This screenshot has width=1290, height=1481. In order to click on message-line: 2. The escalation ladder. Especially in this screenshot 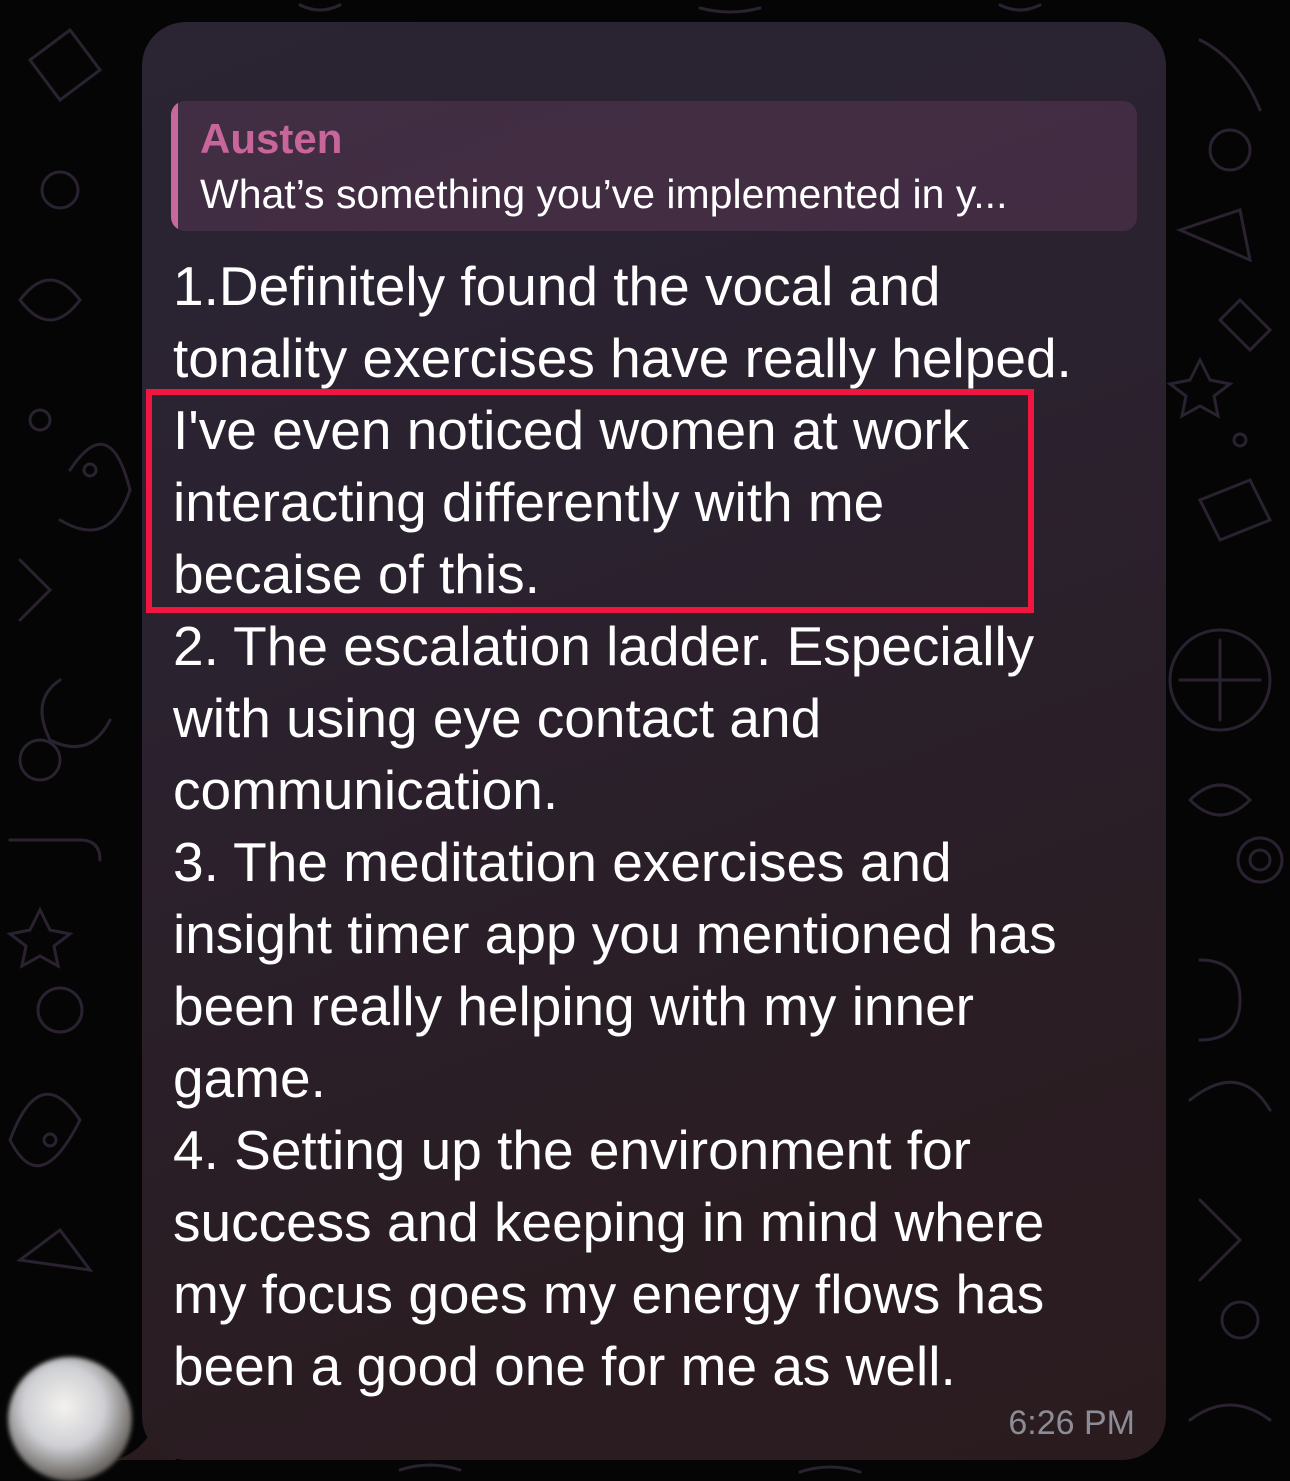, I will do `click(604, 646)`.